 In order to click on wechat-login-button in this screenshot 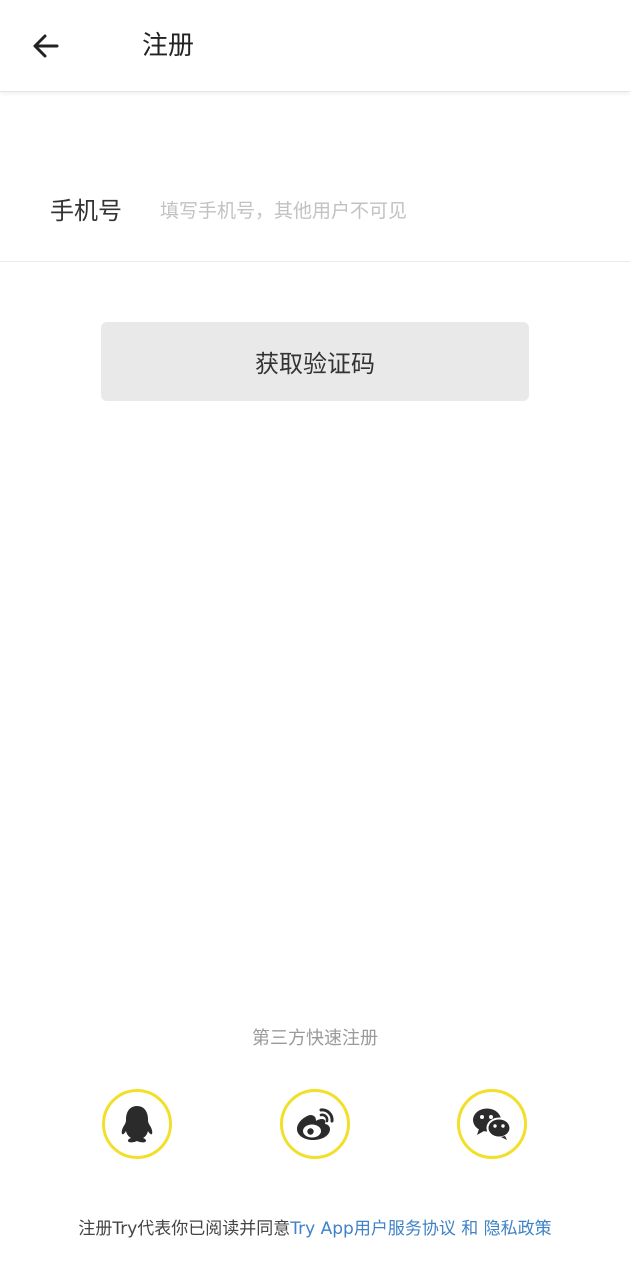, I will do `click(492, 1124)`.